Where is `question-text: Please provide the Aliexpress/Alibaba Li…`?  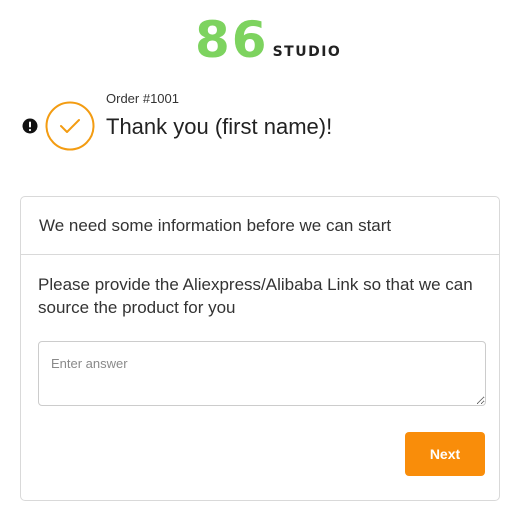 question-text: Please provide the Aliexpress/Alibaba Li… is located at coordinates (255, 296).